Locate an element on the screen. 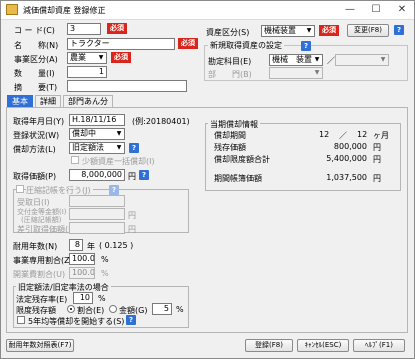 The height and width of the screenshot is (359, 415). life-label: 耐用年数(N) is located at coordinates (35, 246).